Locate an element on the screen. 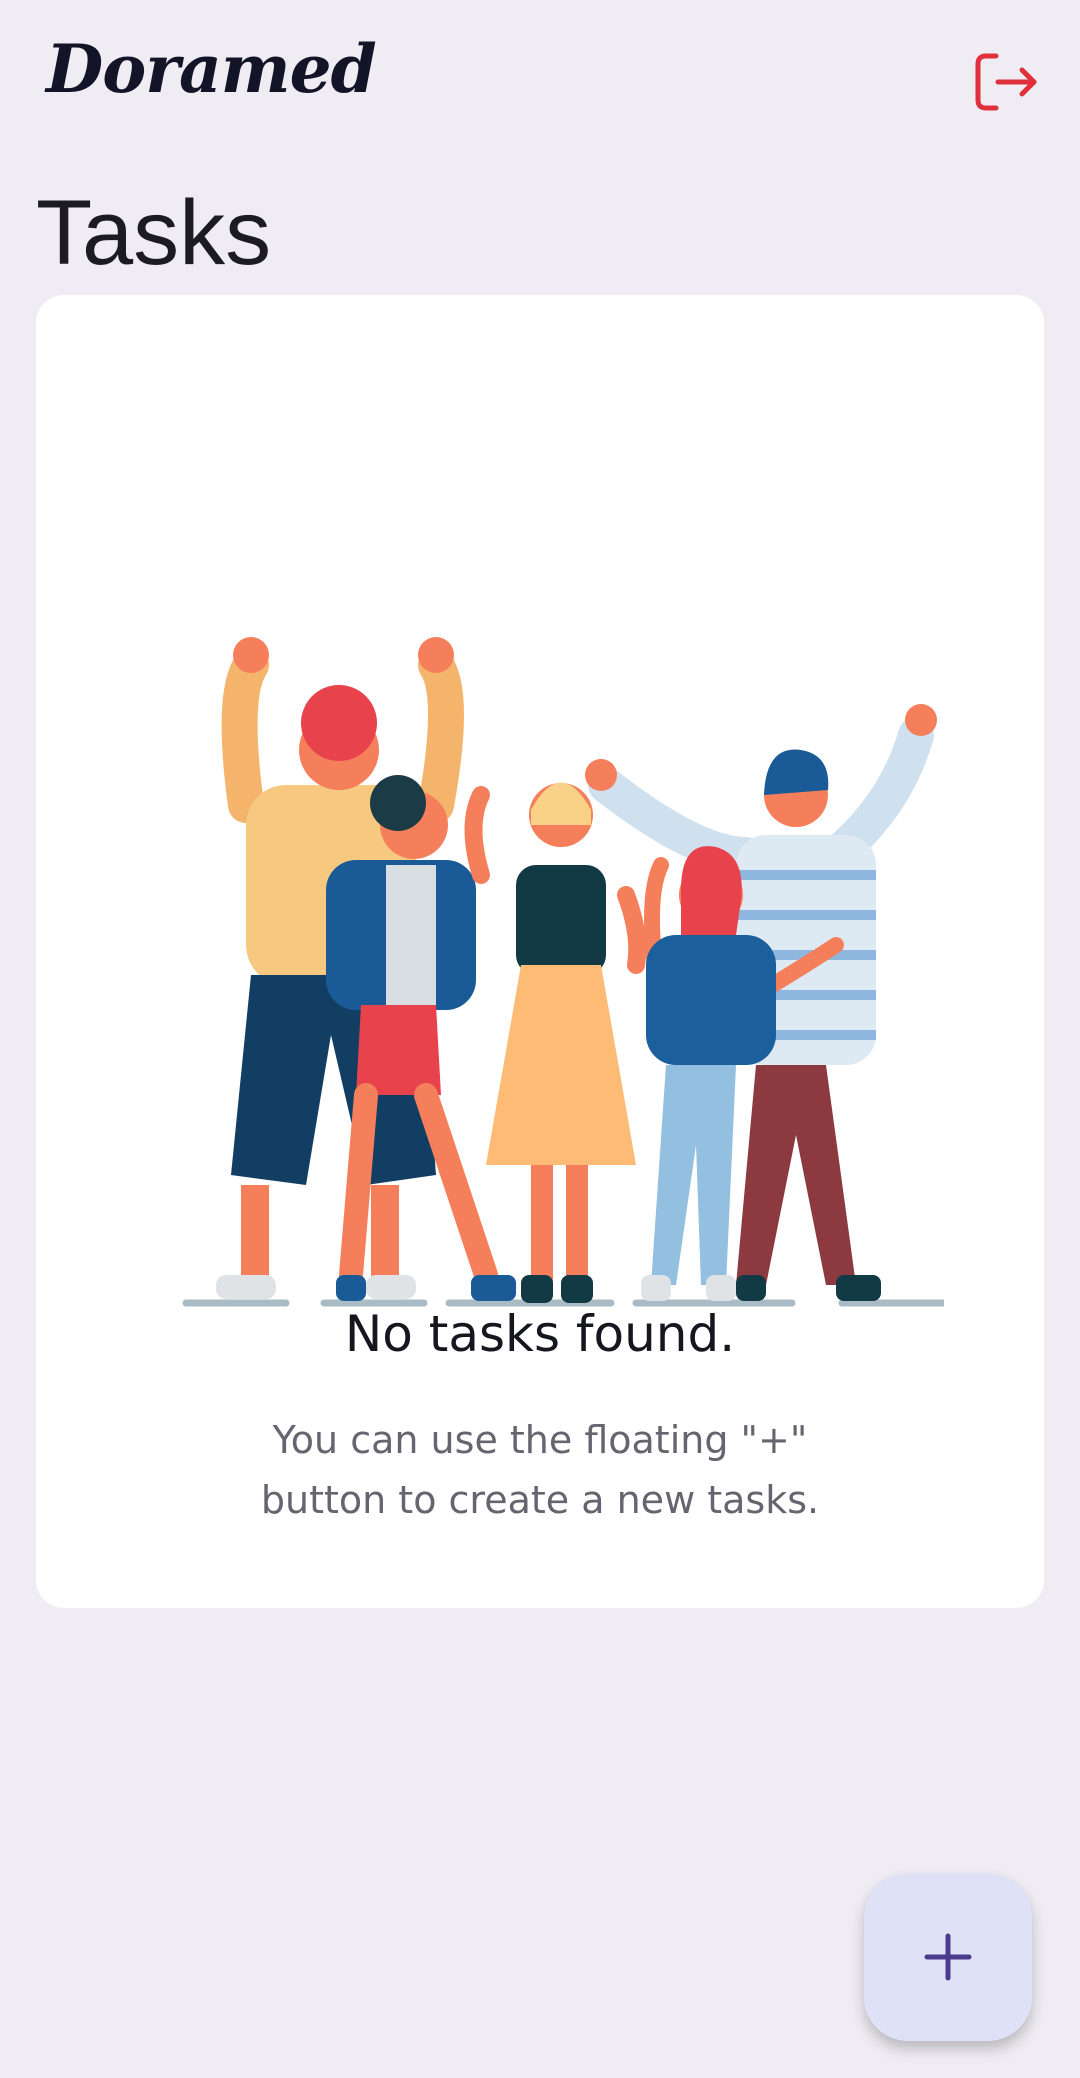 The height and width of the screenshot is (2078, 1080). plus-icon is located at coordinates (948, 1957).